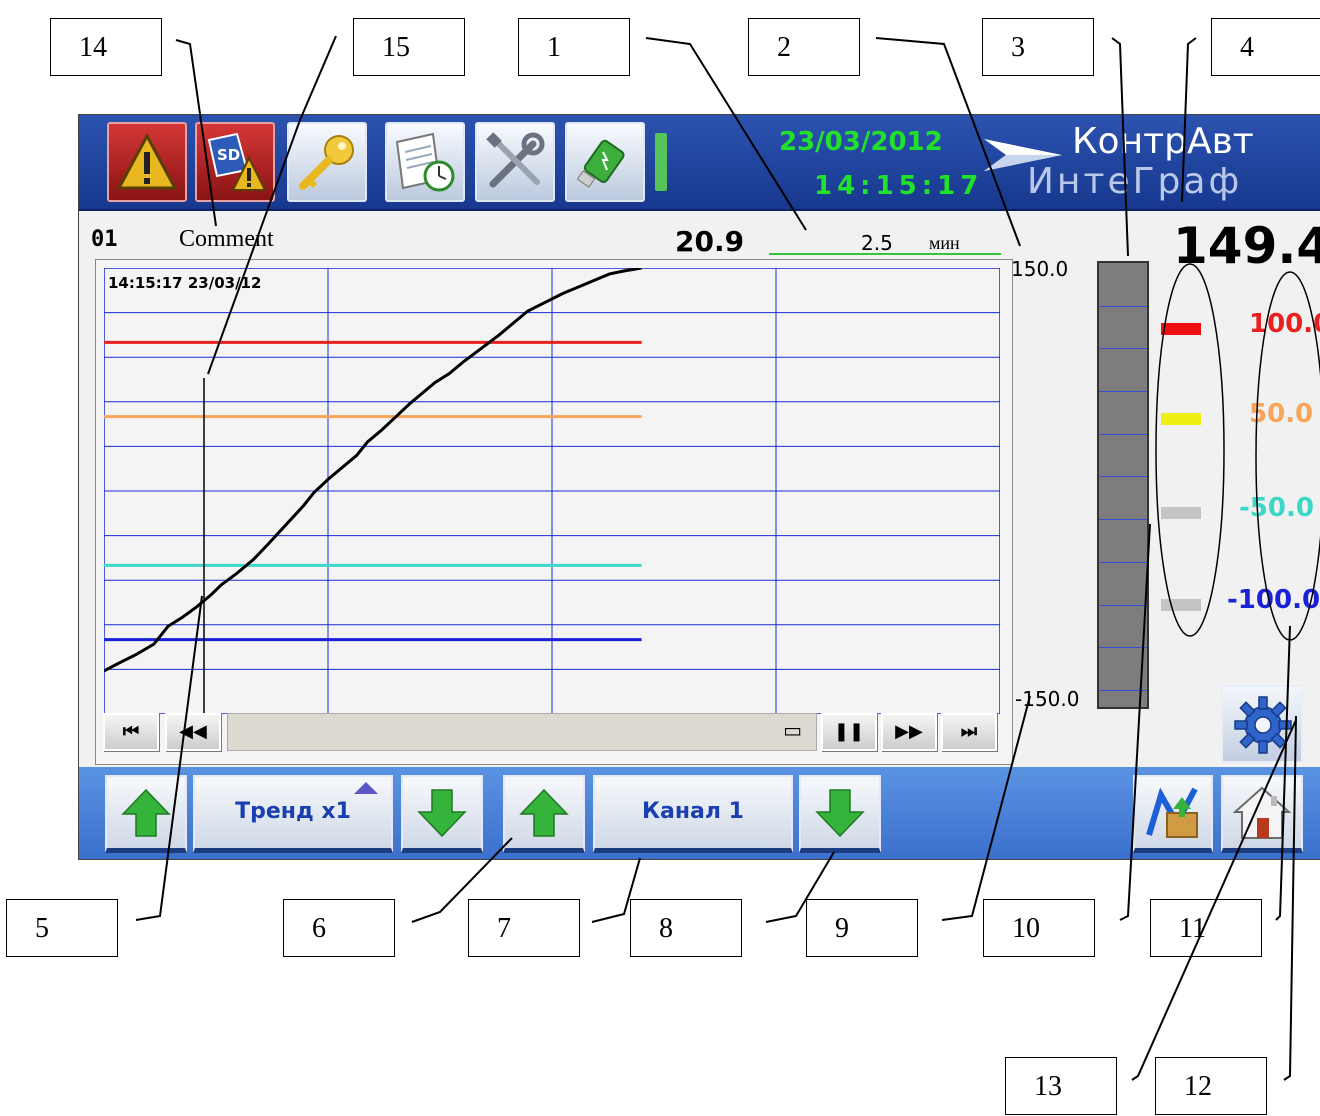 The image size is (1320, 1116). I want to click on trend-mode-button: Тренд х1, so click(293, 814).